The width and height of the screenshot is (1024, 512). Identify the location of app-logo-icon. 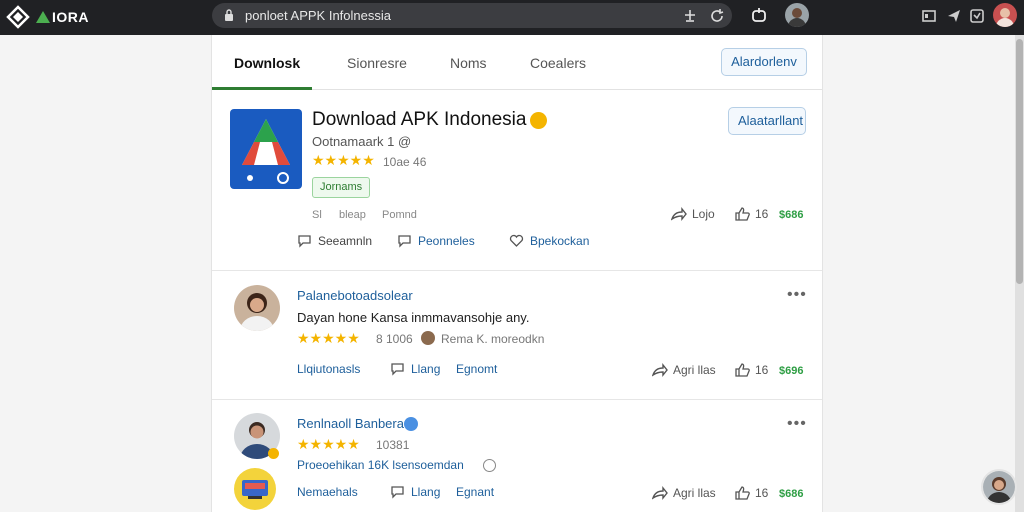
(18, 17).